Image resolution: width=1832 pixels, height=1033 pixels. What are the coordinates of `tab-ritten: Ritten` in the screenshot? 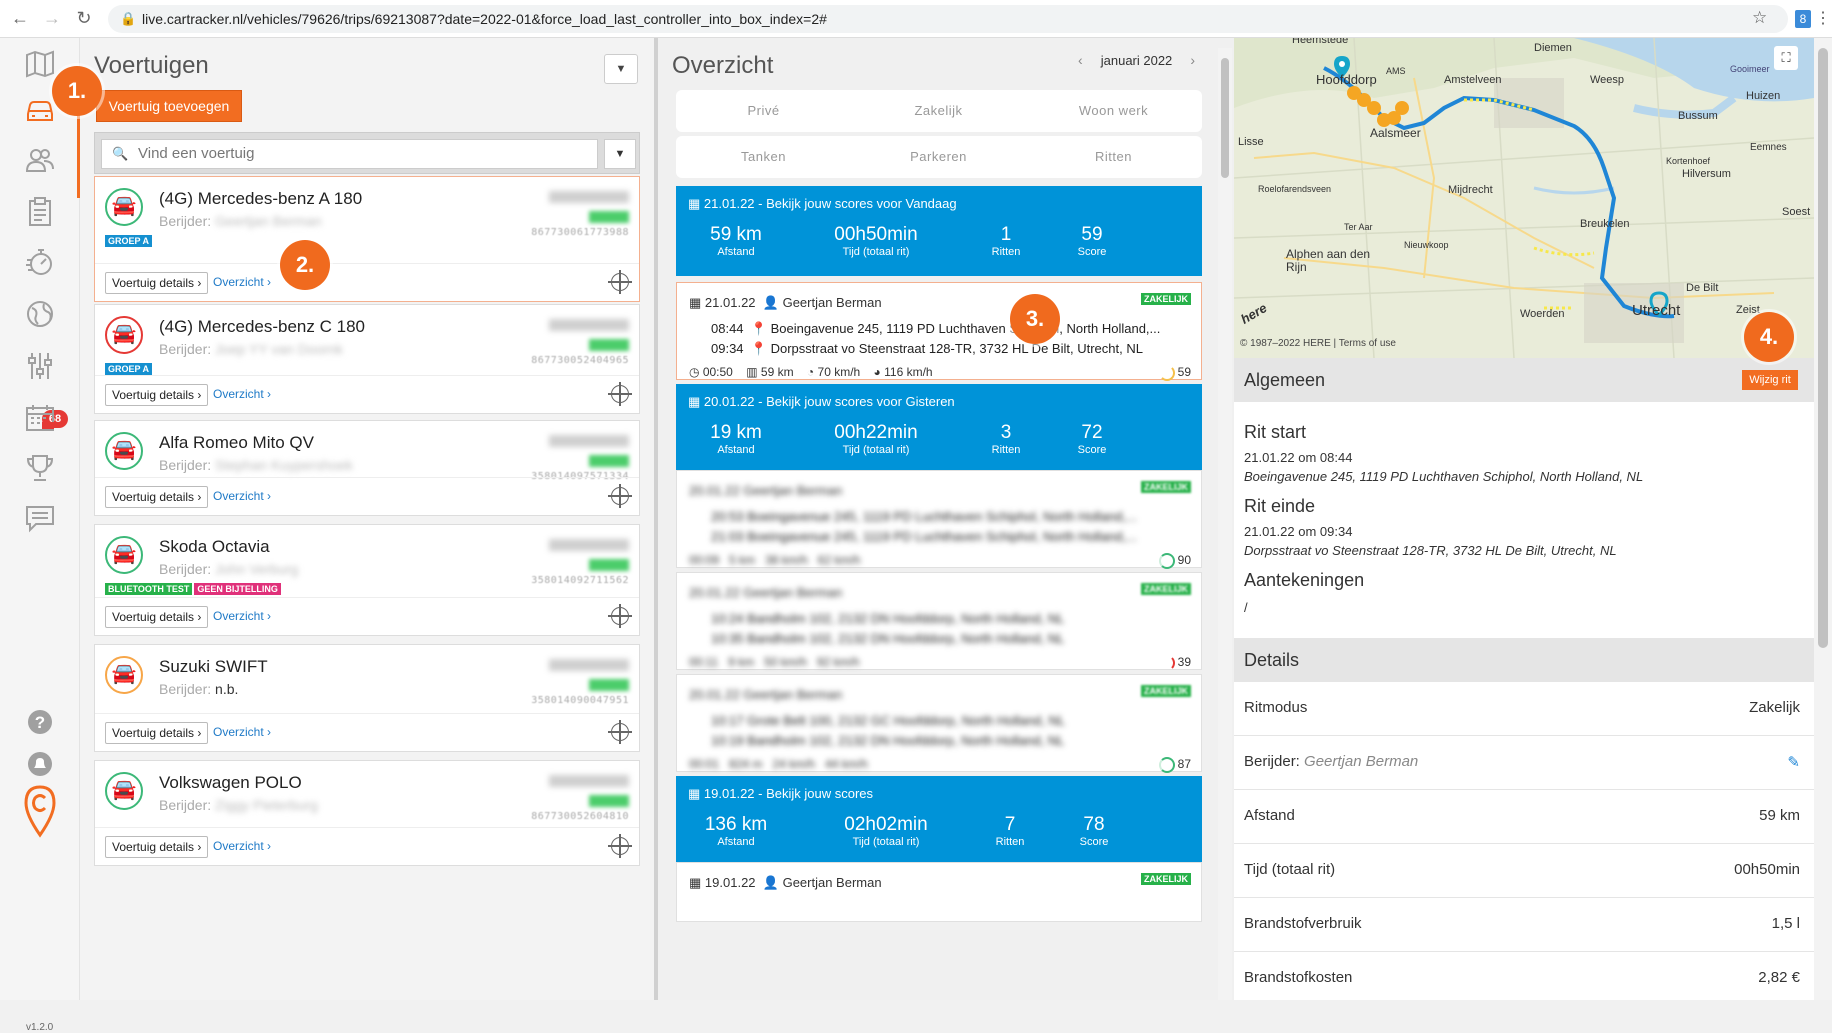 It's located at (1113, 157).